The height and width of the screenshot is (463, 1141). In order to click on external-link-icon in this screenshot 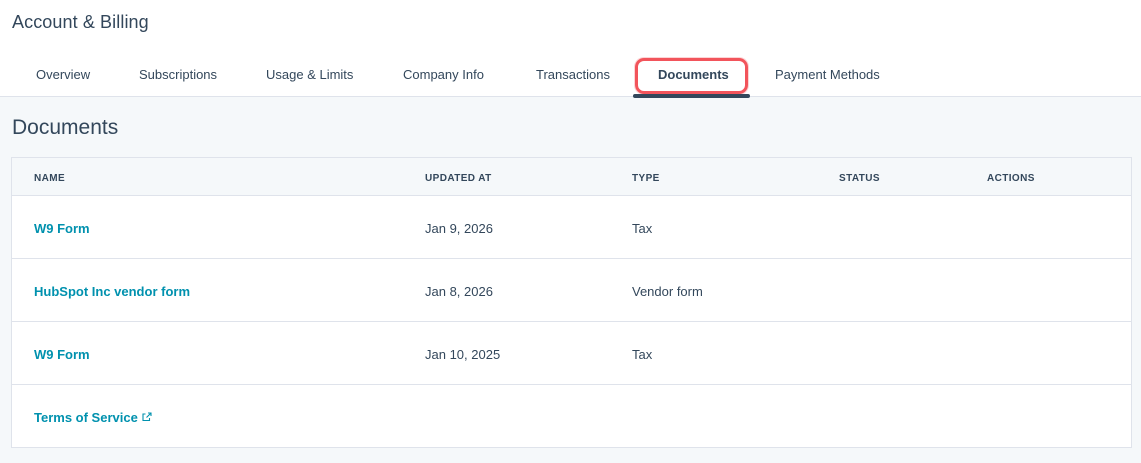, I will do `click(147, 417)`.